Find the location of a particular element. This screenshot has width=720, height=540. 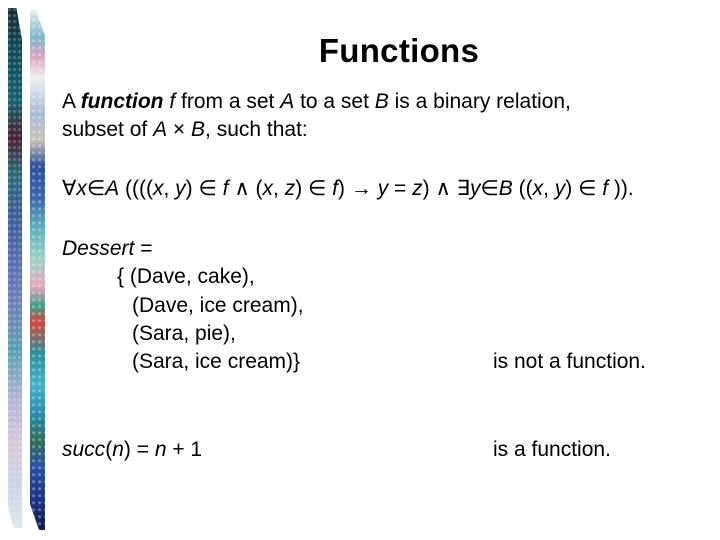

dessert-pair-2: (Dave, ice cream), is located at coordinates (218, 305).